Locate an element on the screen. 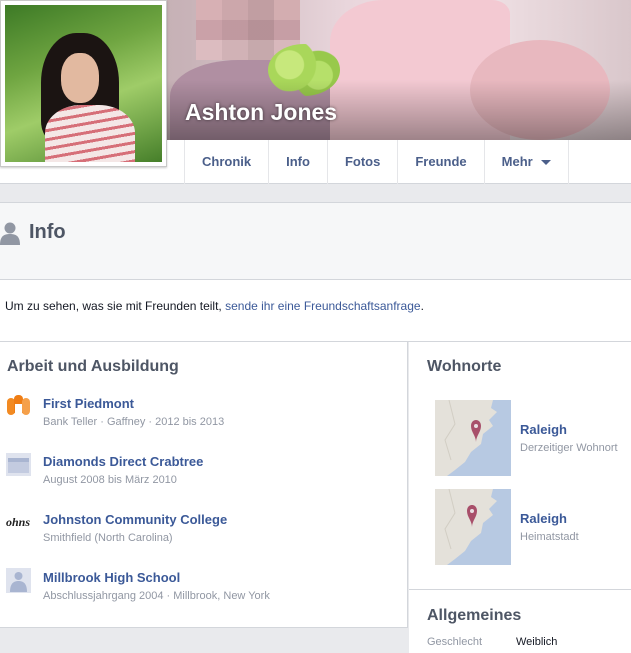  chevron-down-icon is located at coordinates (545, 162).